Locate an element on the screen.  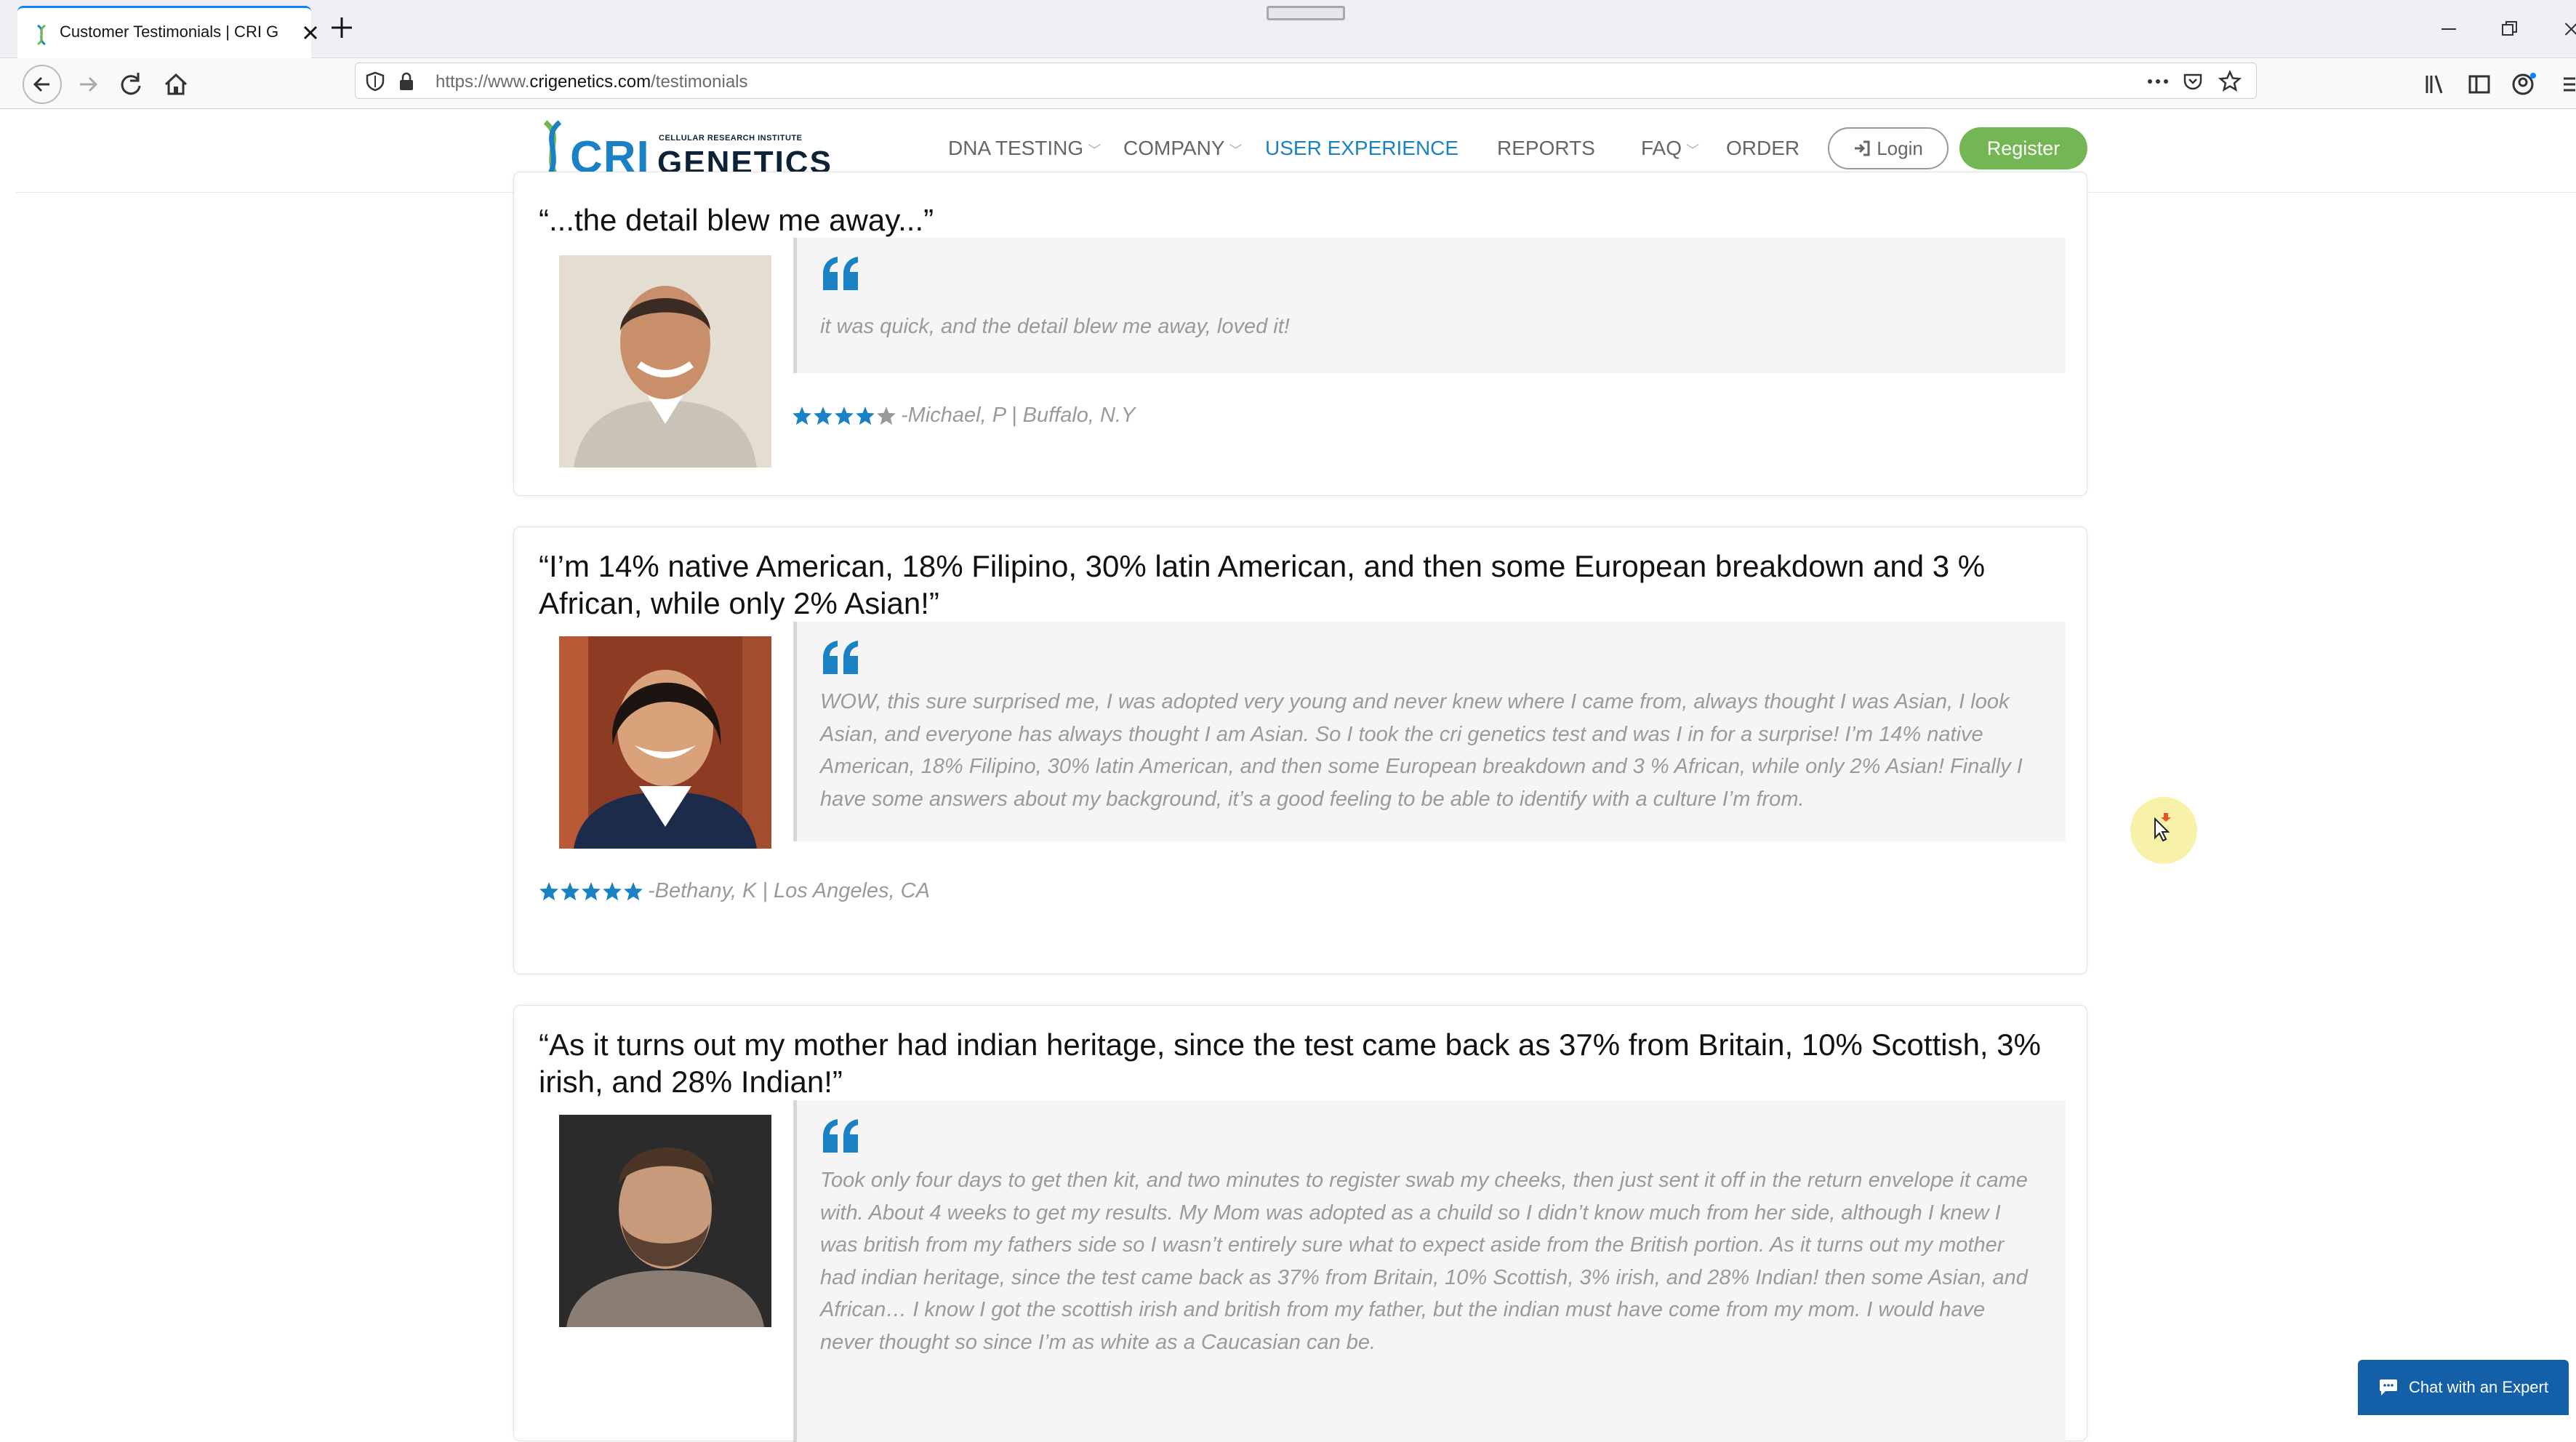
browser-tab-bar: Customer Testimonials | CRI Ge is located at coordinates (1288, 29).